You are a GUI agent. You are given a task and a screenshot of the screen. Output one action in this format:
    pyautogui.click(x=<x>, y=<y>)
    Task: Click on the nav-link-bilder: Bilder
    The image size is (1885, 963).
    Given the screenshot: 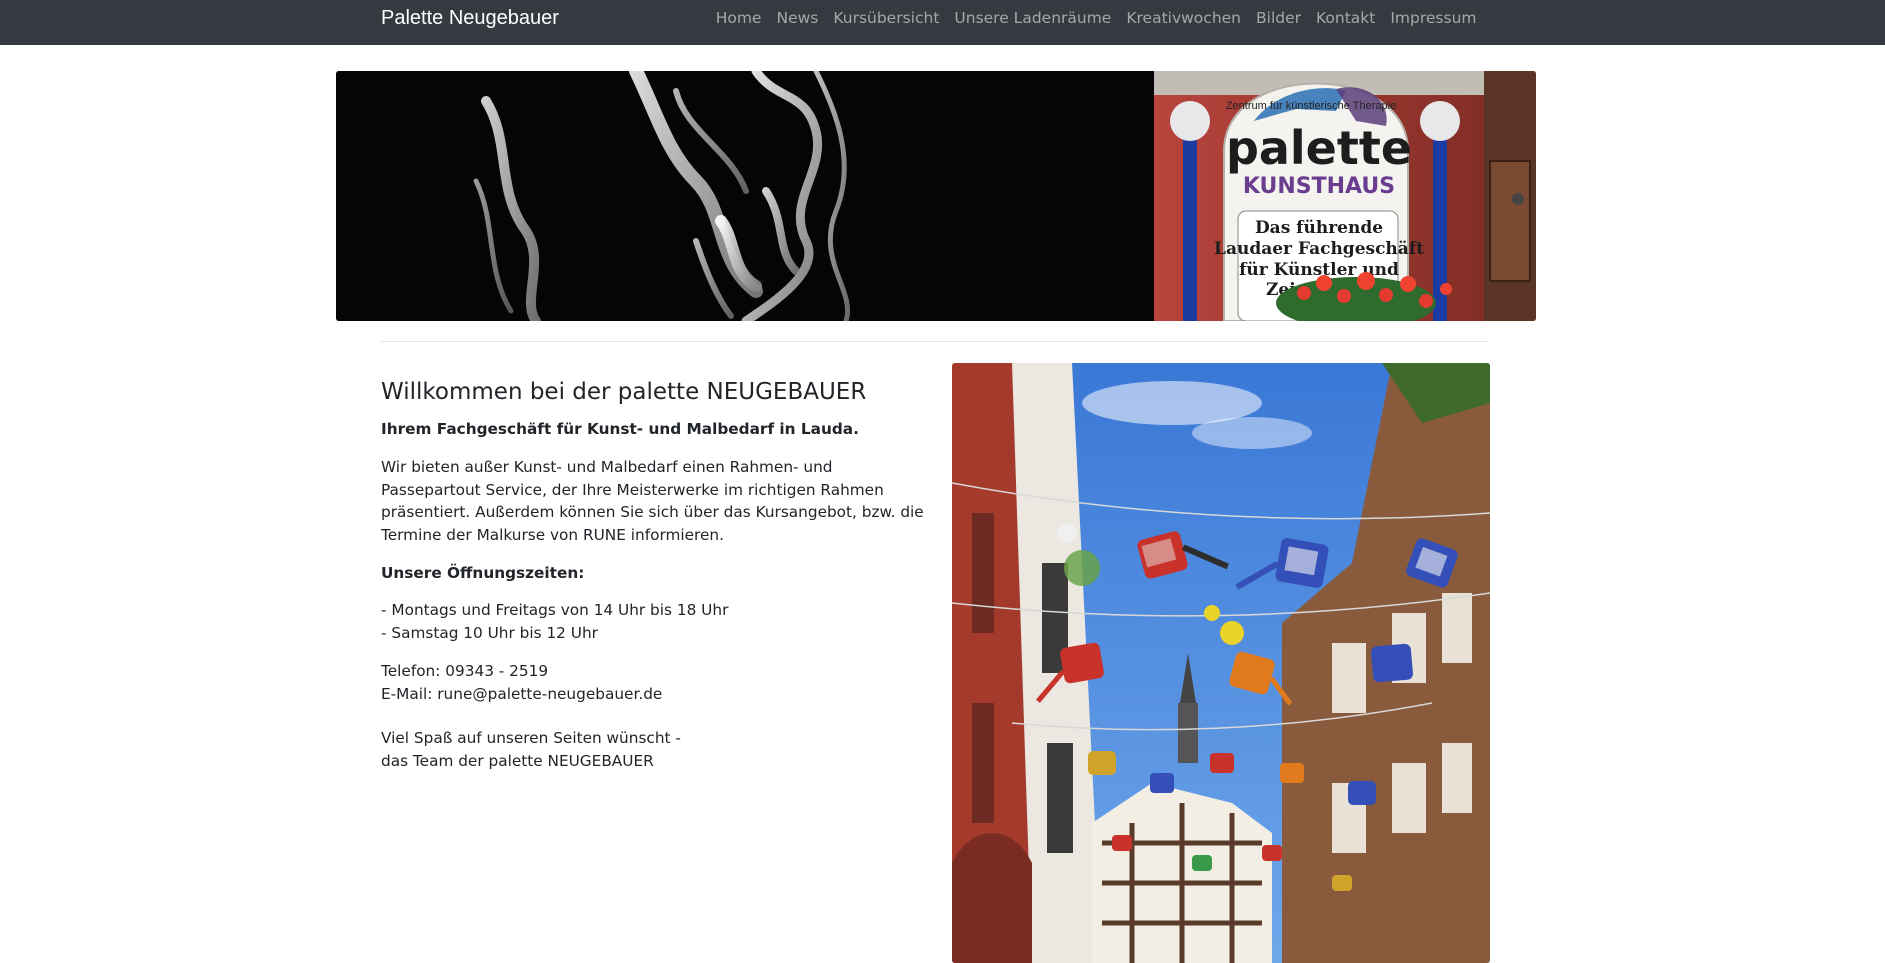 What is the action you would take?
    pyautogui.click(x=1279, y=18)
    